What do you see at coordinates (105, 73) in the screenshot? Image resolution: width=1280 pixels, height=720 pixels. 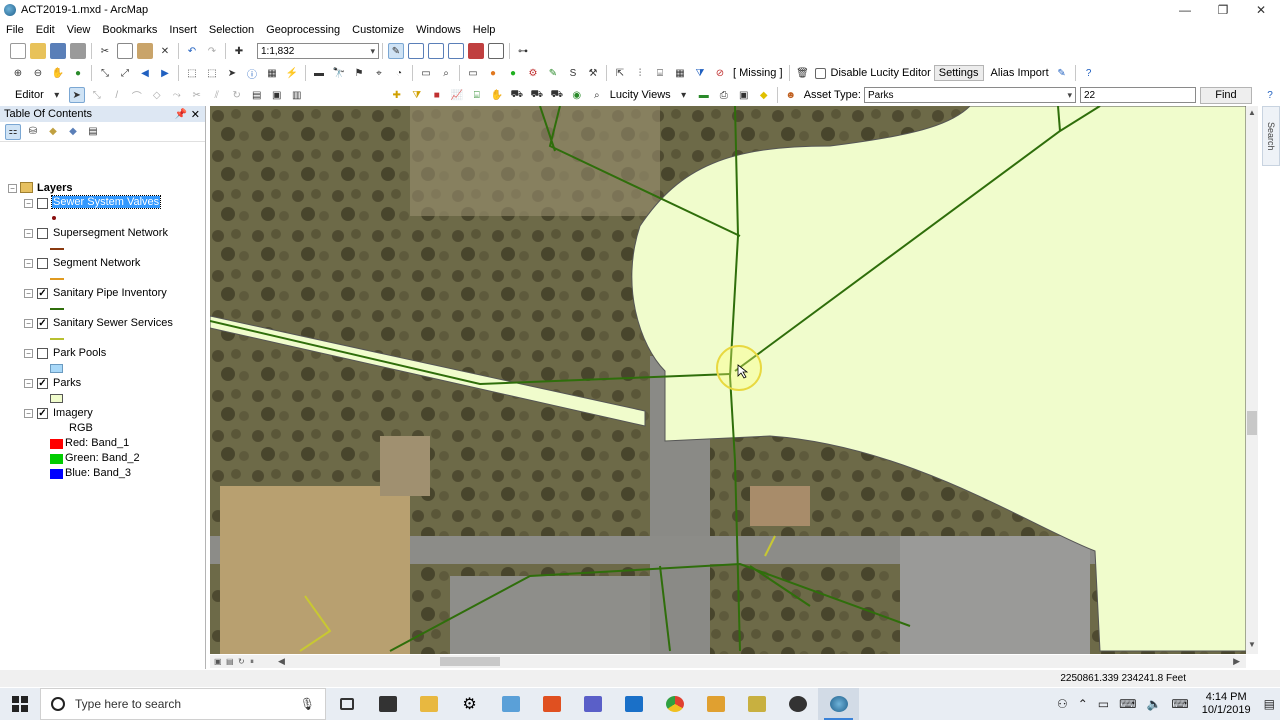 I see `fixed-zoom-in-icon: ⤡` at bounding box center [105, 73].